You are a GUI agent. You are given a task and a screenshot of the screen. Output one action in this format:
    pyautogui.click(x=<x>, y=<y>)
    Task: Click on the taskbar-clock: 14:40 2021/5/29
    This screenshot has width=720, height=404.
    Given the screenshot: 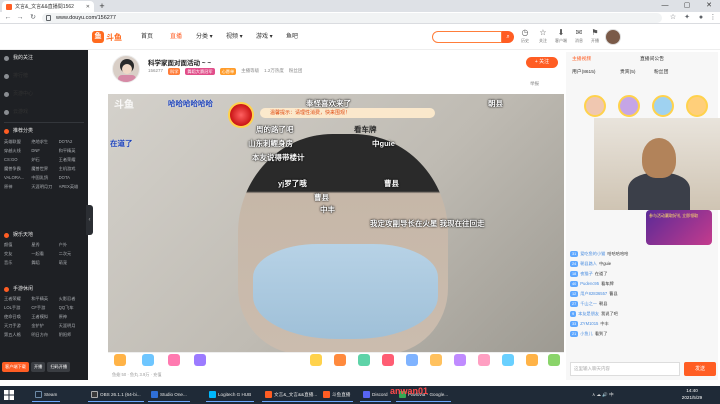 What is the action you would take?
    pyautogui.click(x=692, y=394)
    